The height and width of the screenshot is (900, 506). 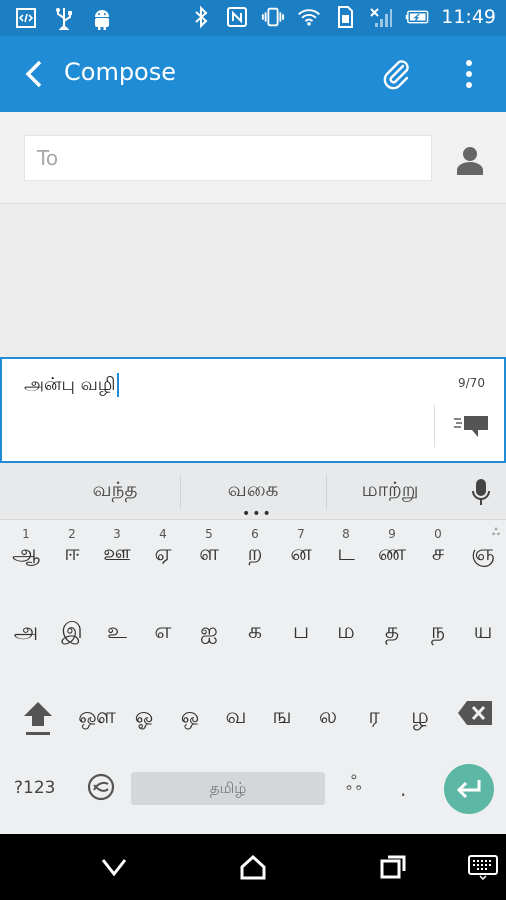 What do you see at coordinates (102, 18) in the screenshot?
I see `android-icon` at bounding box center [102, 18].